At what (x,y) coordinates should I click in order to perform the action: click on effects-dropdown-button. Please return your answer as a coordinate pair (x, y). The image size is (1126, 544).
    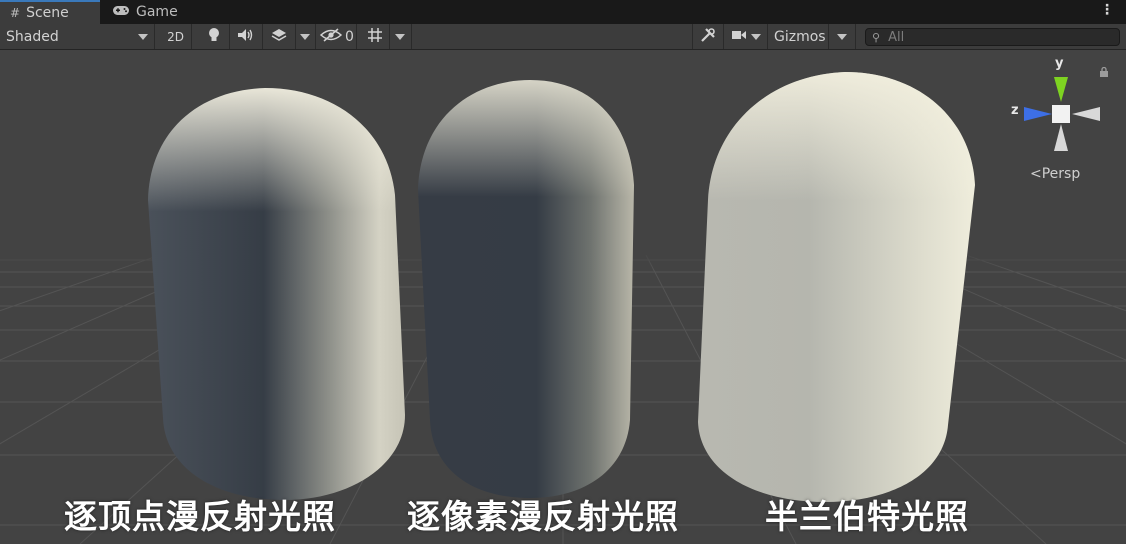
    Looking at the image, I should click on (279, 36).